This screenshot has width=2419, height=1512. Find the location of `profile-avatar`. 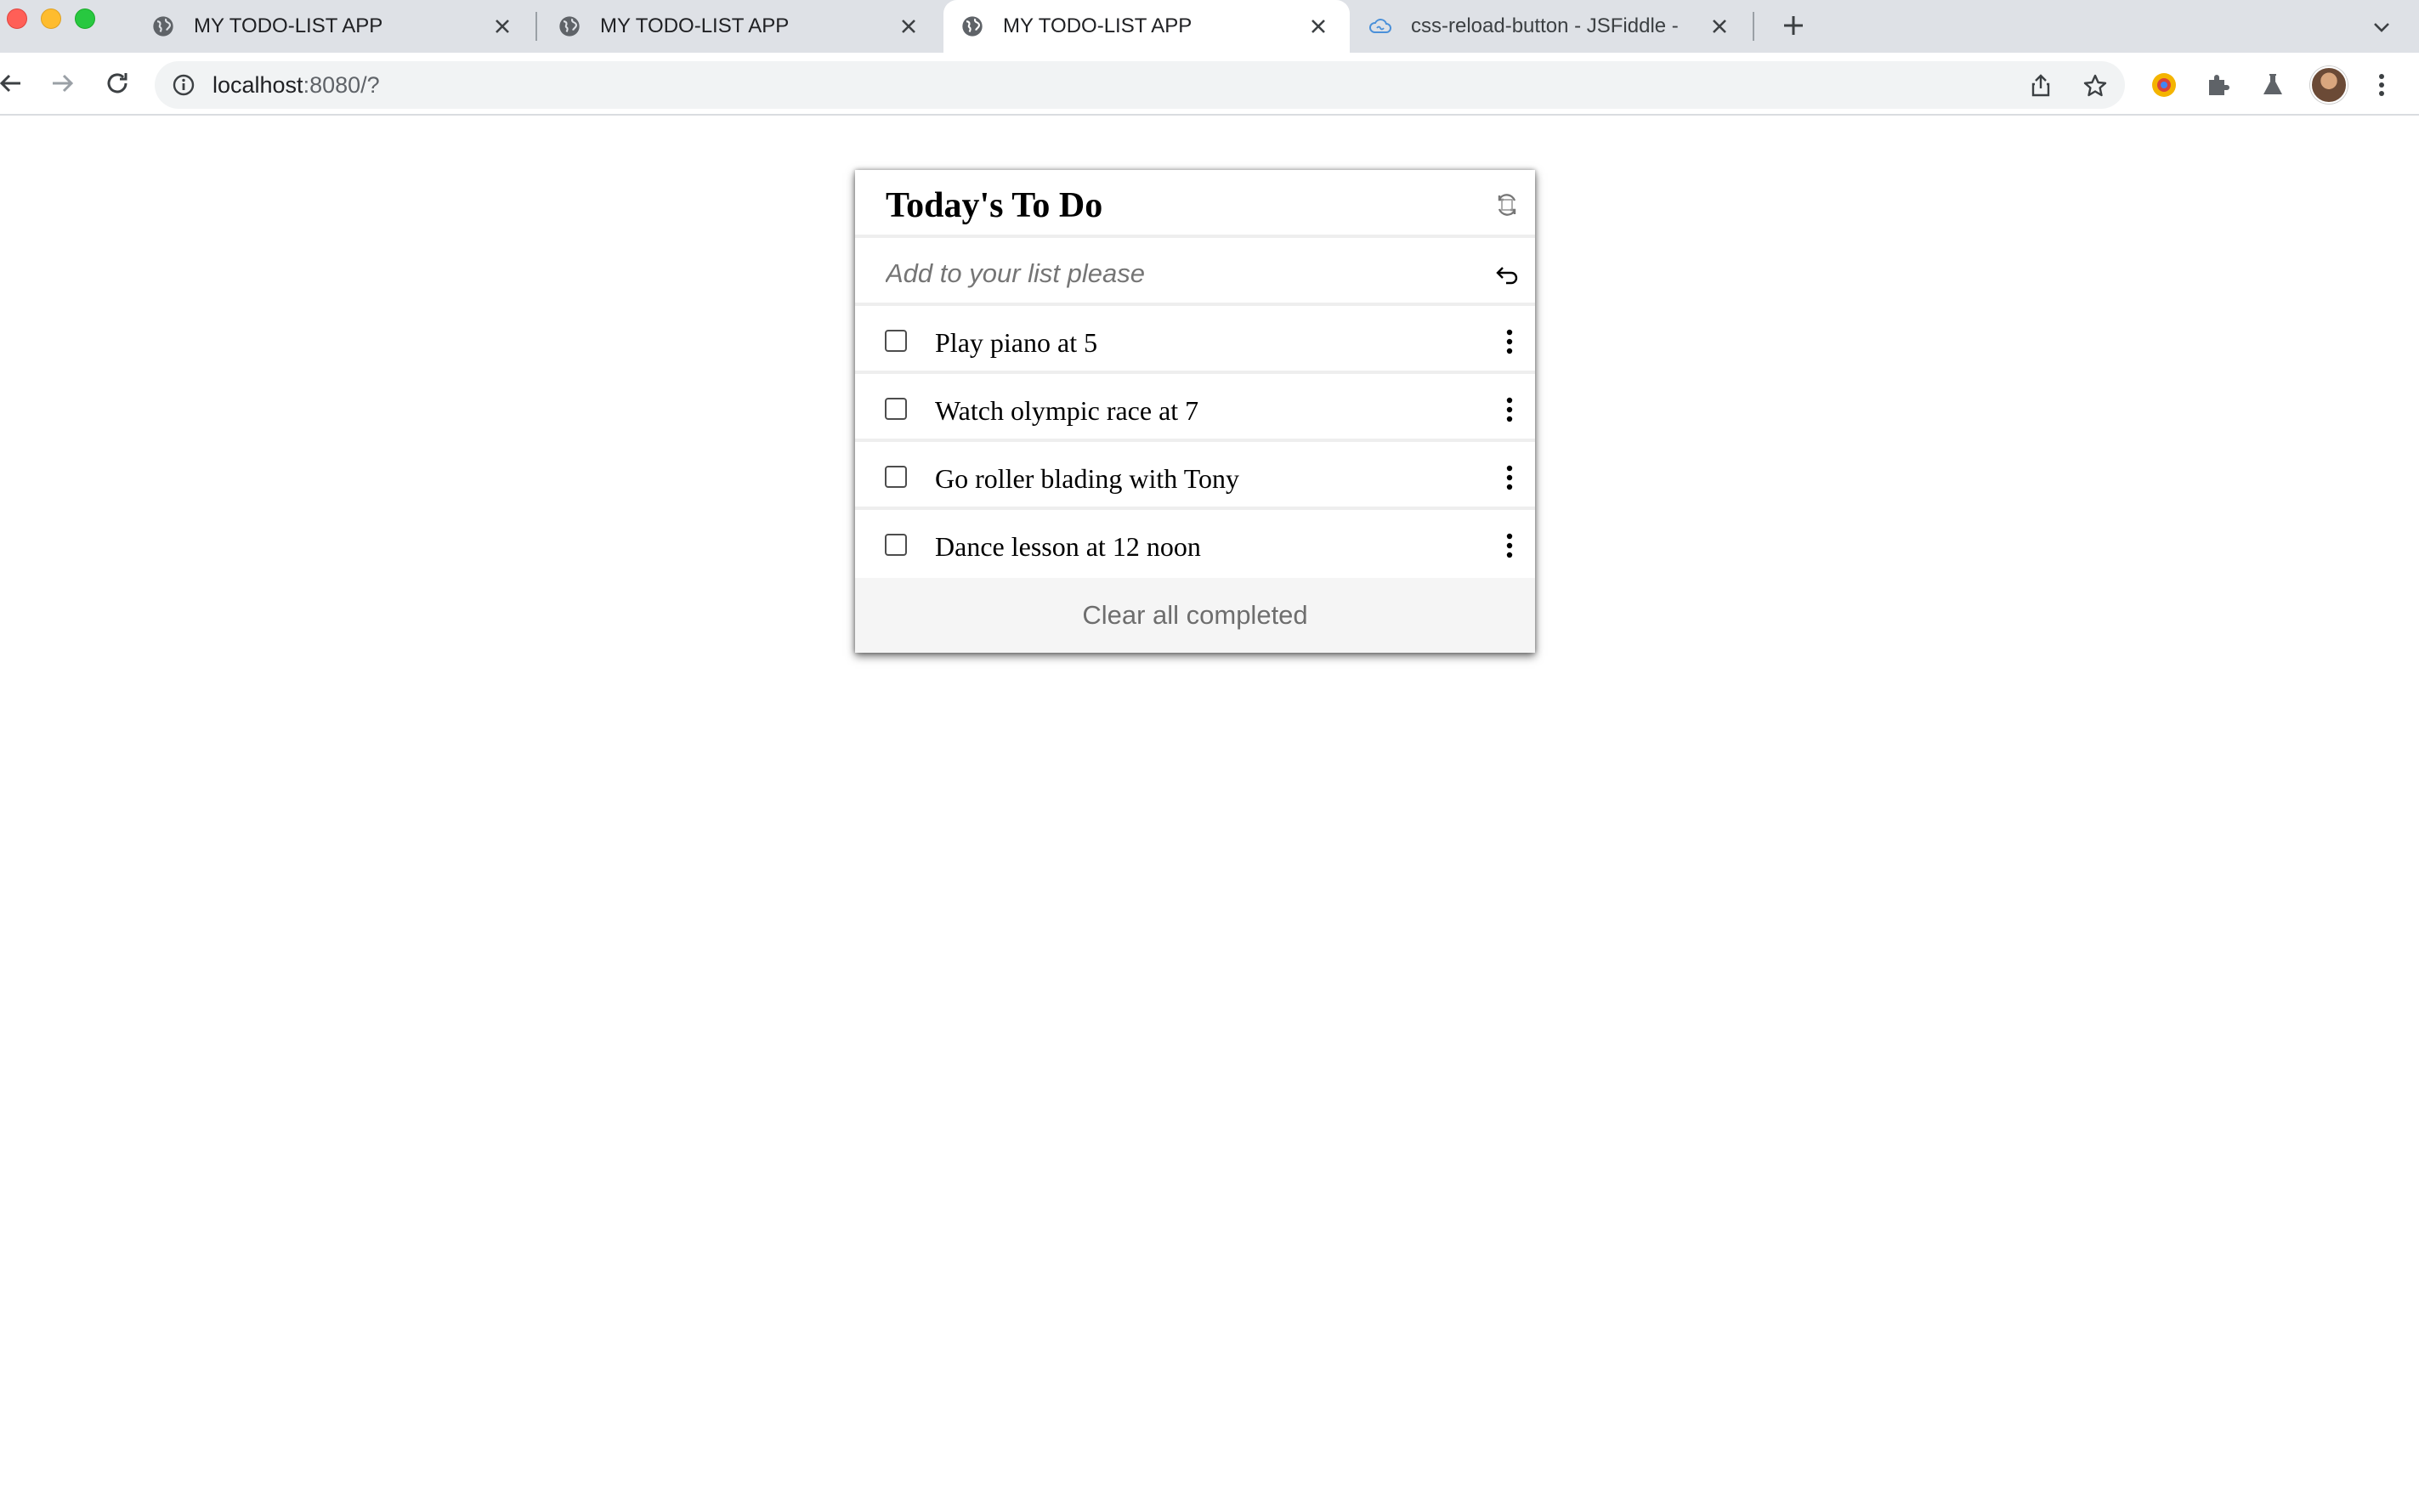

profile-avatar is located at coordinates (2329, 85).